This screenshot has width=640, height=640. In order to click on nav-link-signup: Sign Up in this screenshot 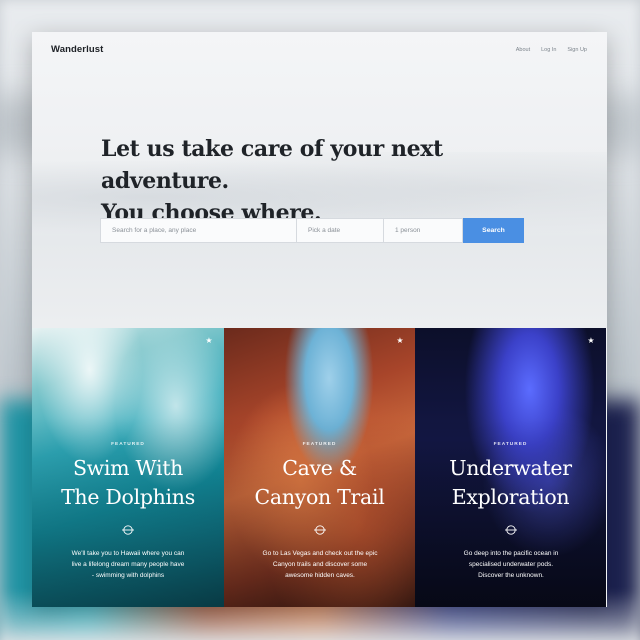, I will do `click(577, 50)`.